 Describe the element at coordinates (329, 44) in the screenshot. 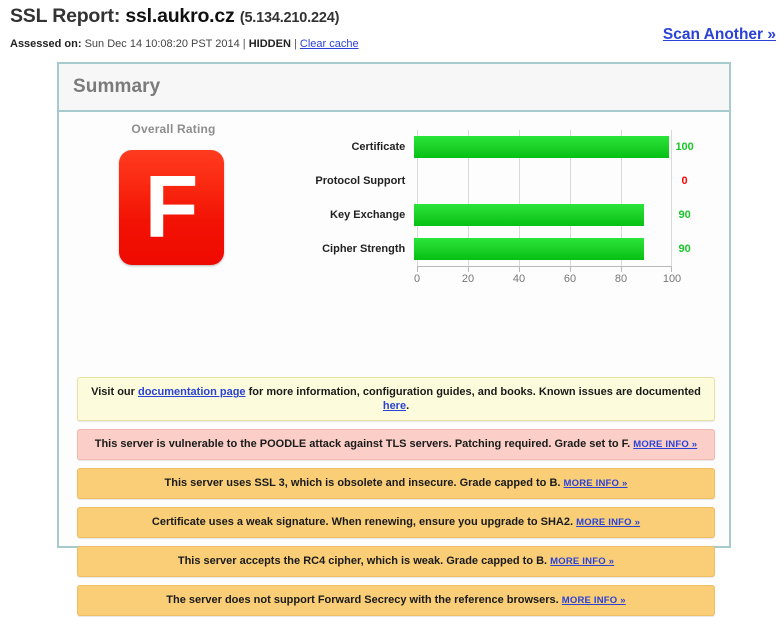

I see `clear-cache-link: Clear cache` at that location.